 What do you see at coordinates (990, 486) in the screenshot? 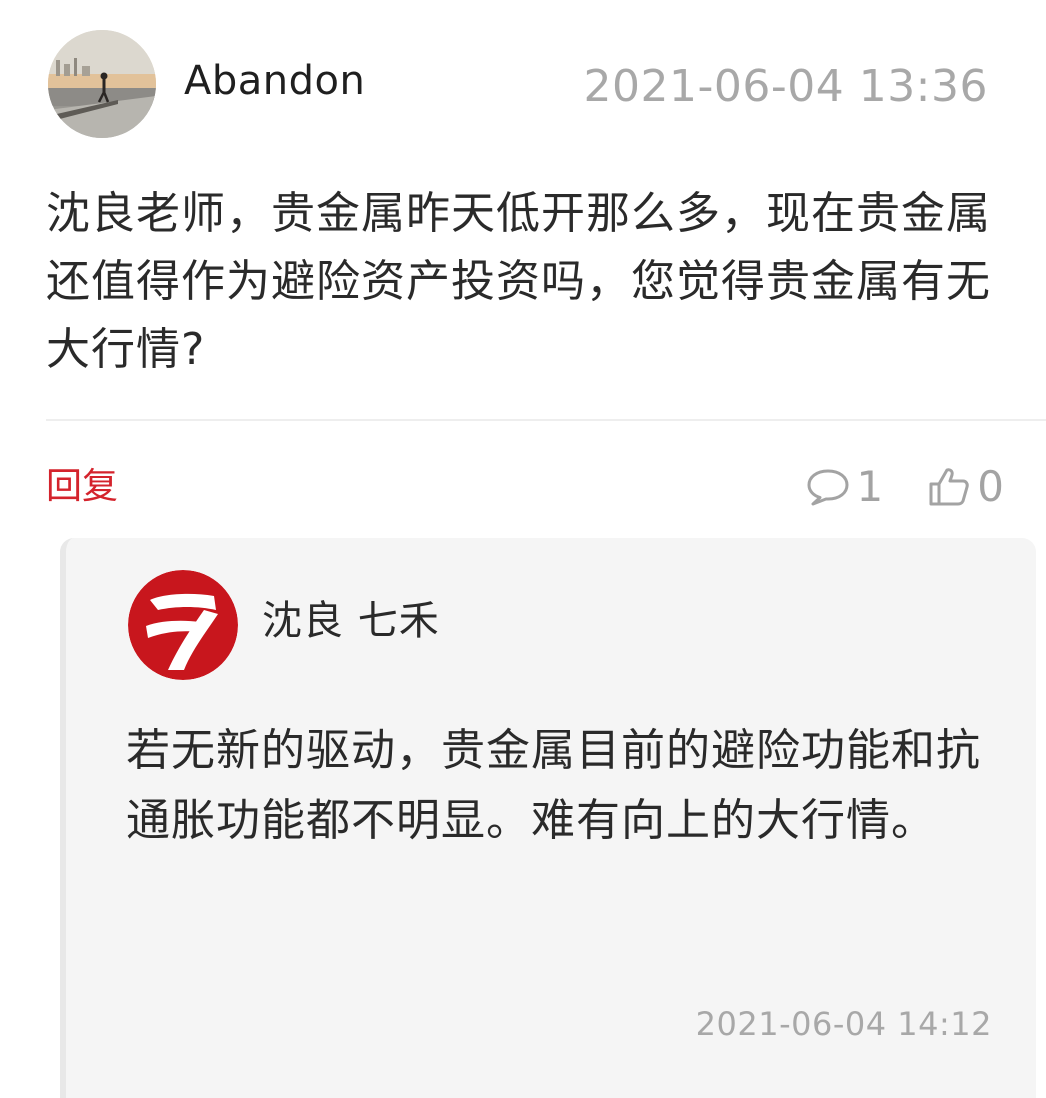
I see `like-count: 0` at bounding box center [990, 486].